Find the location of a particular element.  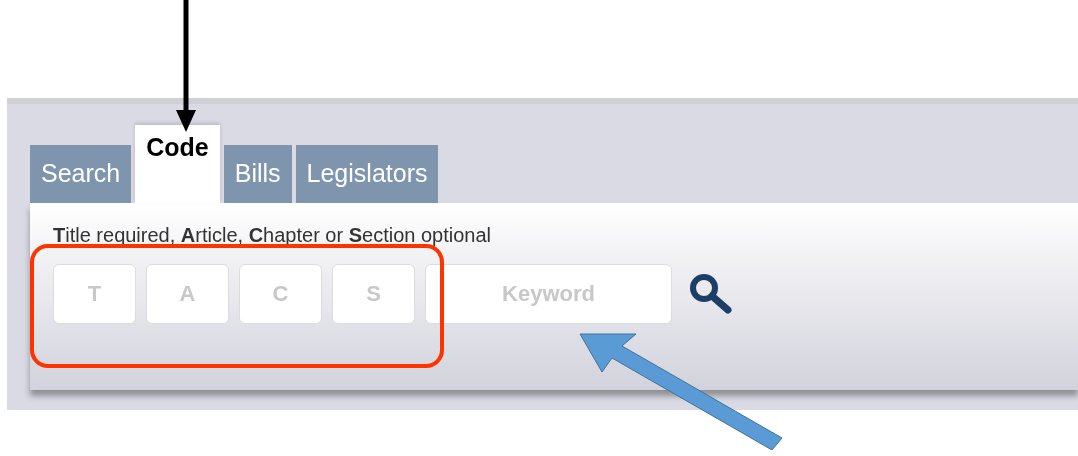

tab: Search is located at coordinates (81, 174).